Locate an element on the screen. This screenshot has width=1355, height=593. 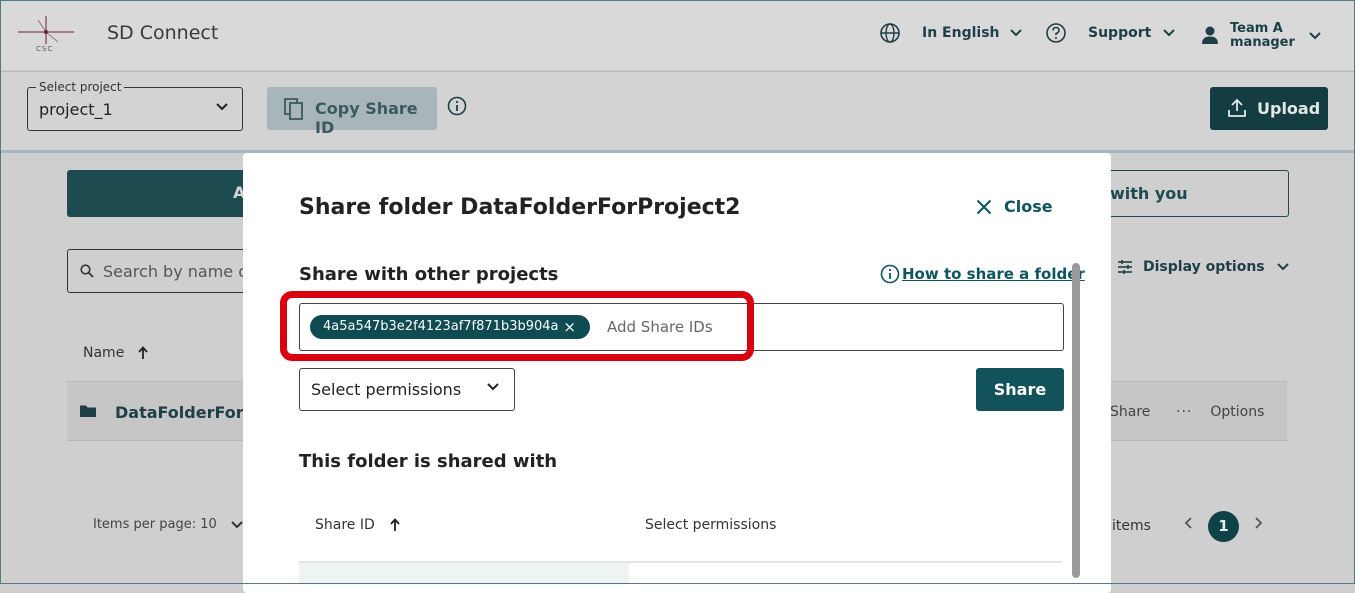
how-to-share-link: How to share a folder is located at coordinates (982, 274).